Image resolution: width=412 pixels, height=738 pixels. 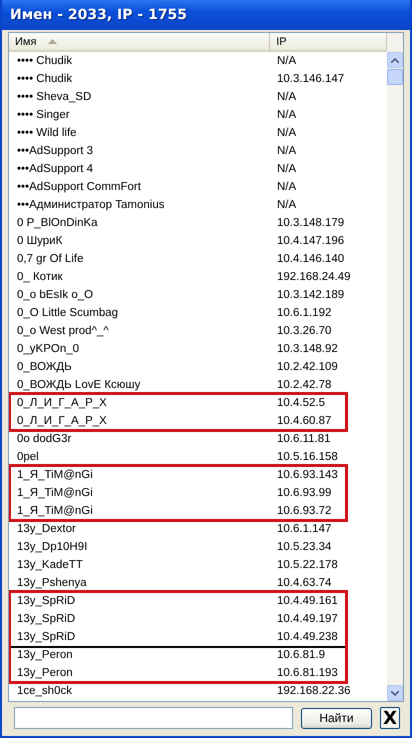 I want to click on ip-cell-text: 10.6.11.81, so click(x=303, y=439).